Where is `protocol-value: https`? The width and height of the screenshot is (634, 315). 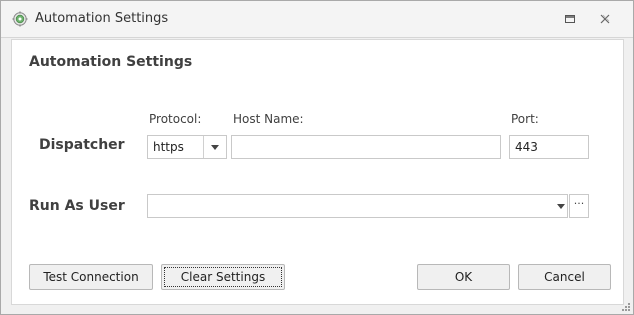
protocol-value: https is located at coordinates (168, 147).